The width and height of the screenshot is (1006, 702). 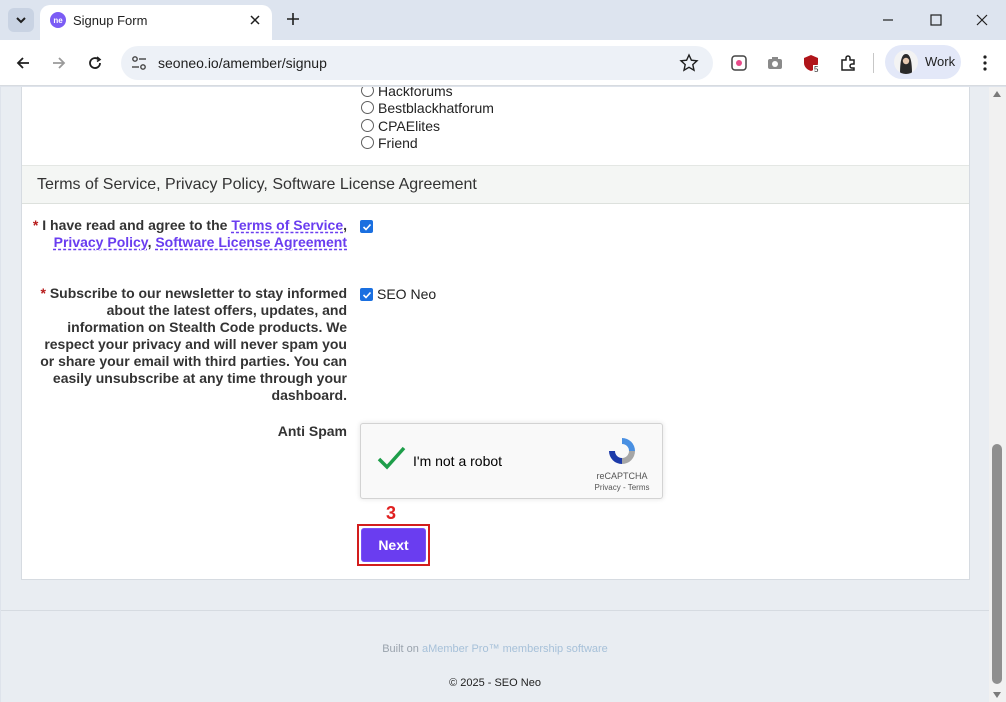 I want to click on recaptcha-logo-icon, so click(x=622, y=451).